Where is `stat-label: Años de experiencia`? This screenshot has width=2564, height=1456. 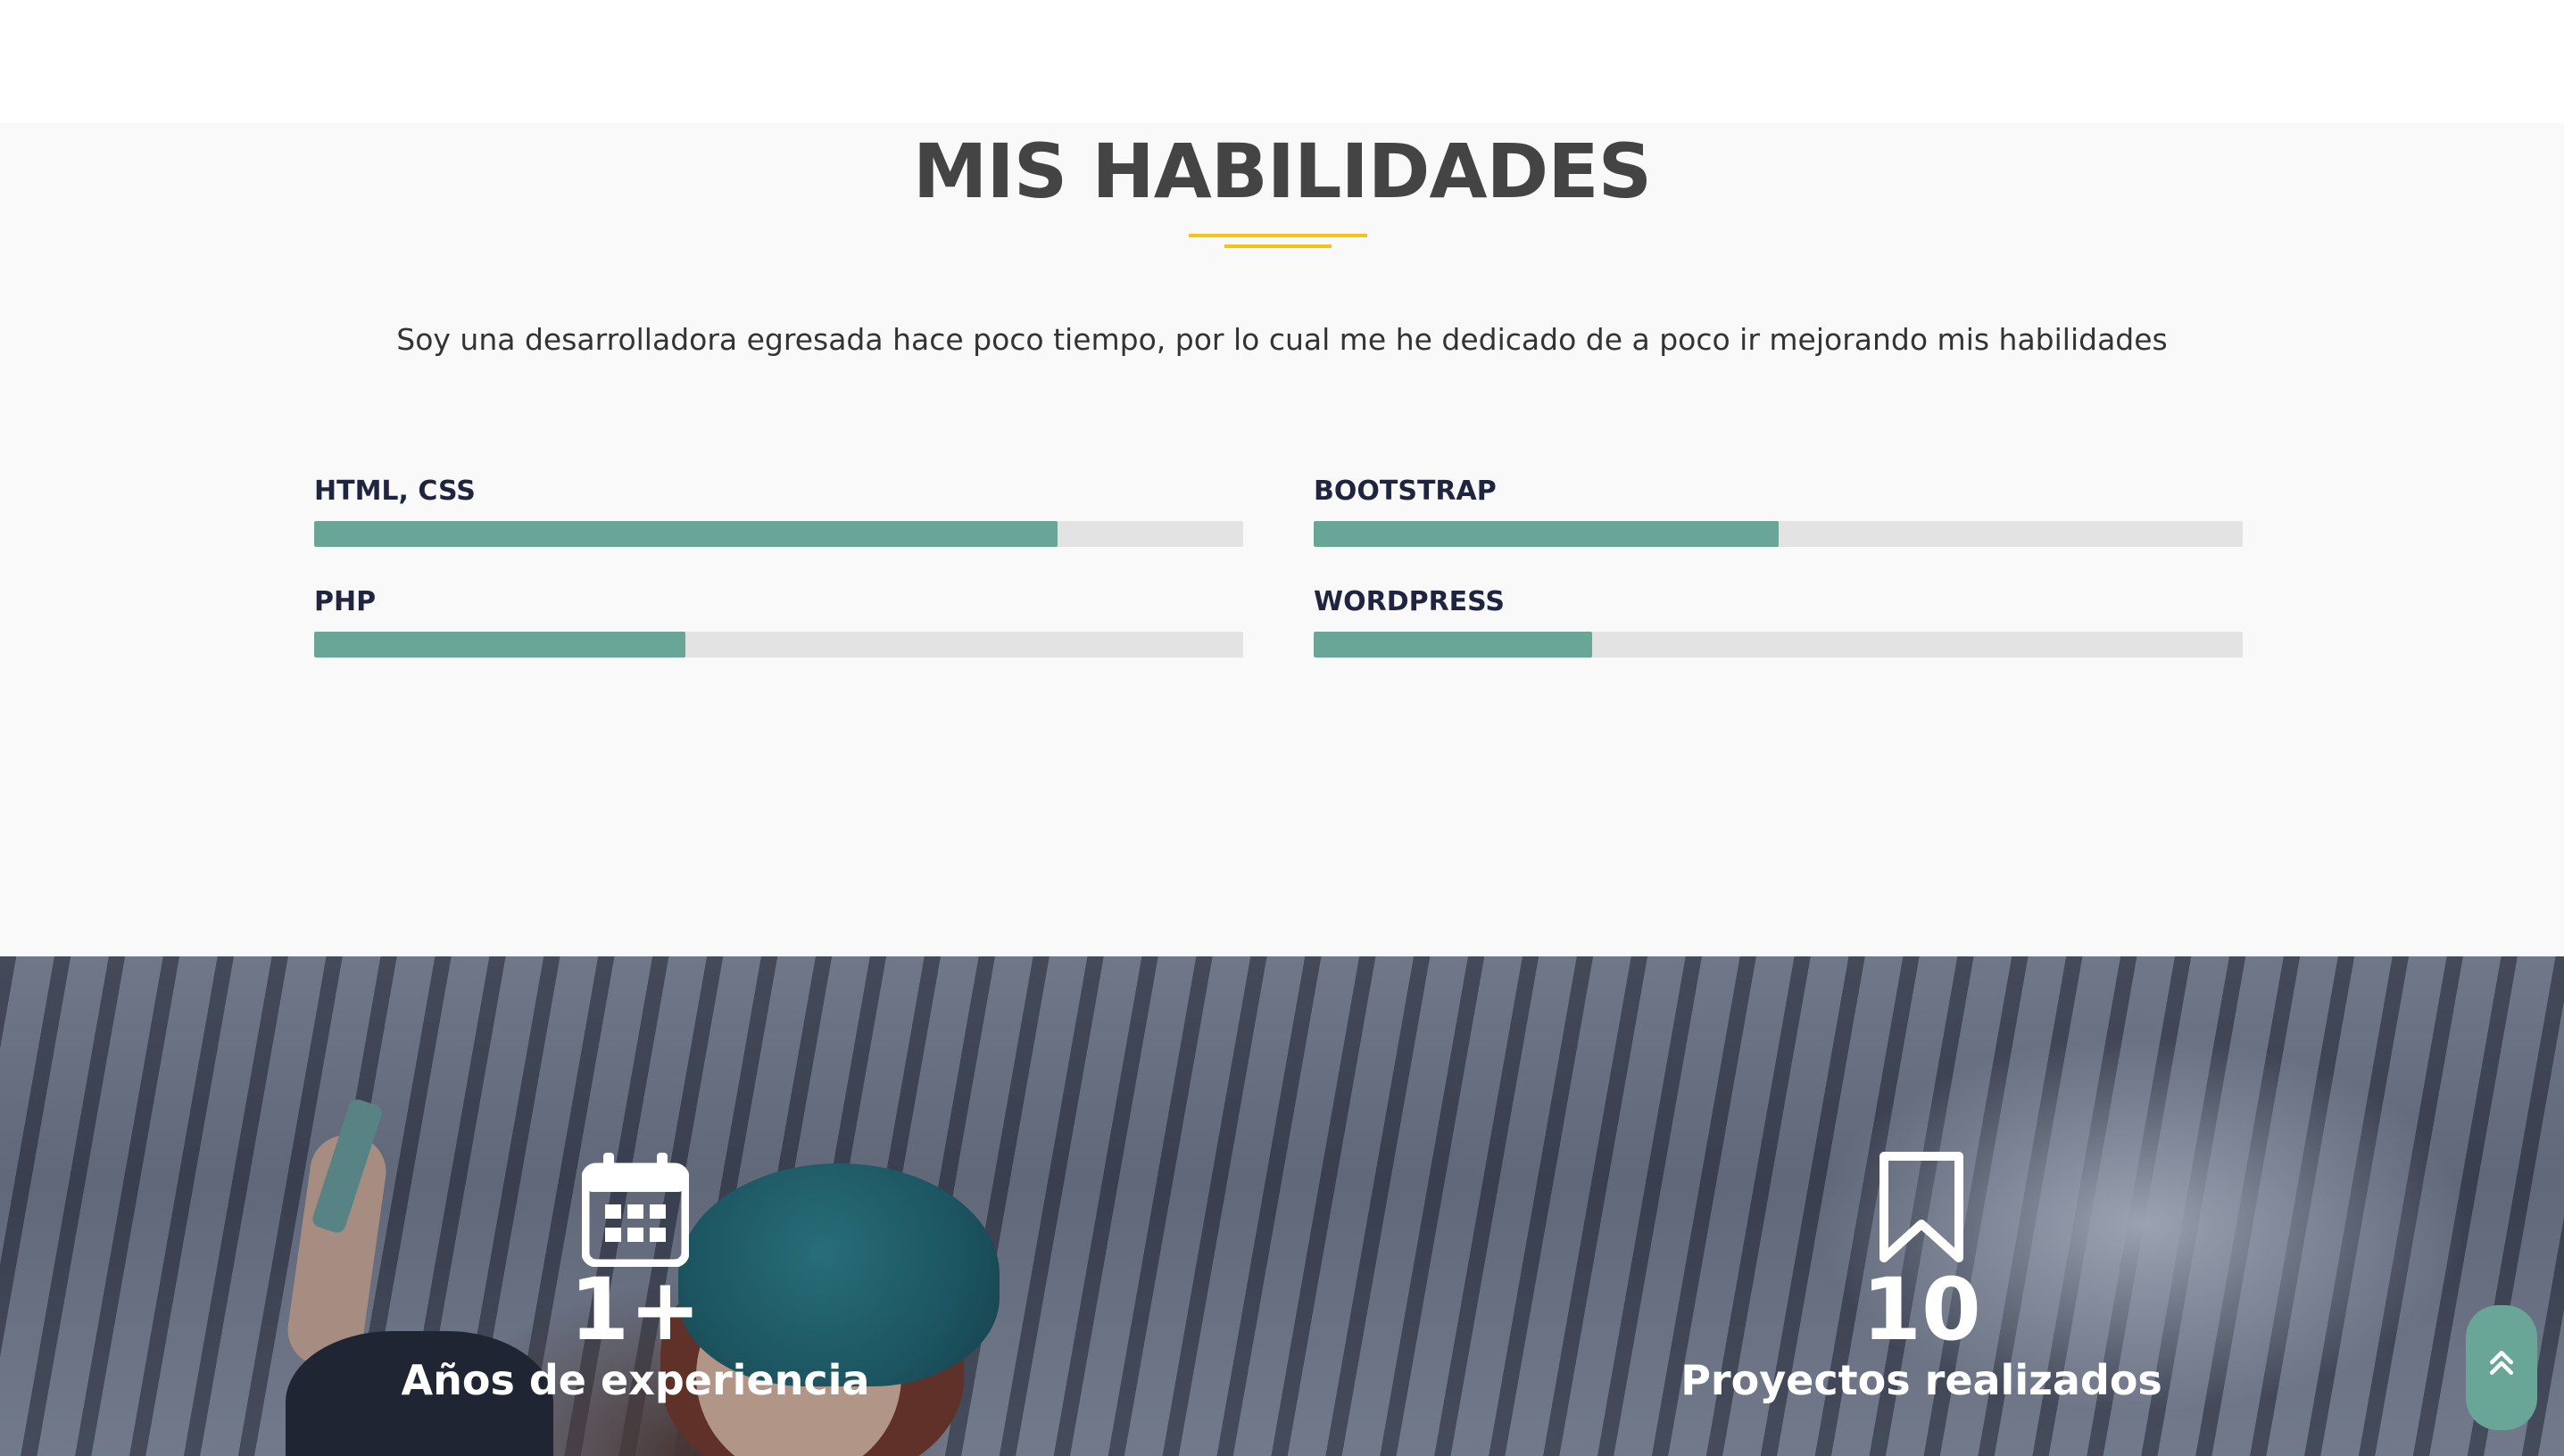
stat-label: Años de experiencia is located at coordinates (635, 1380).